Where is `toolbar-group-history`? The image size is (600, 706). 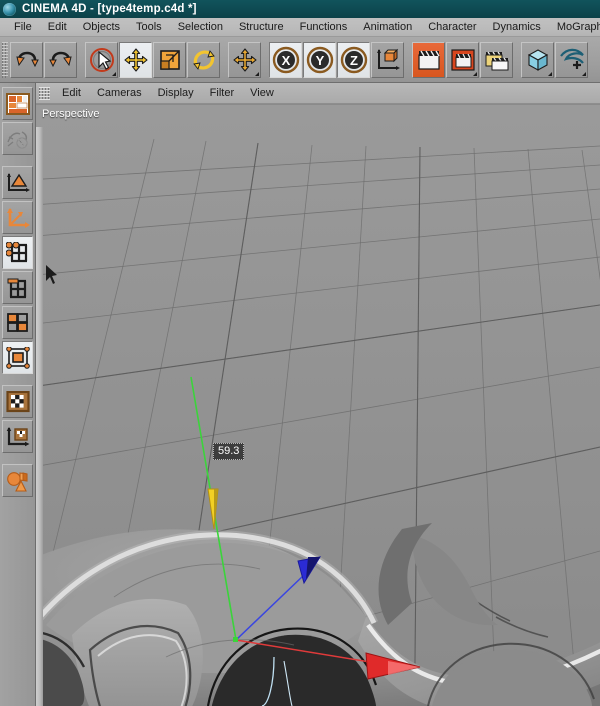 toolbar-group-history is located at coordinates (43, 59).